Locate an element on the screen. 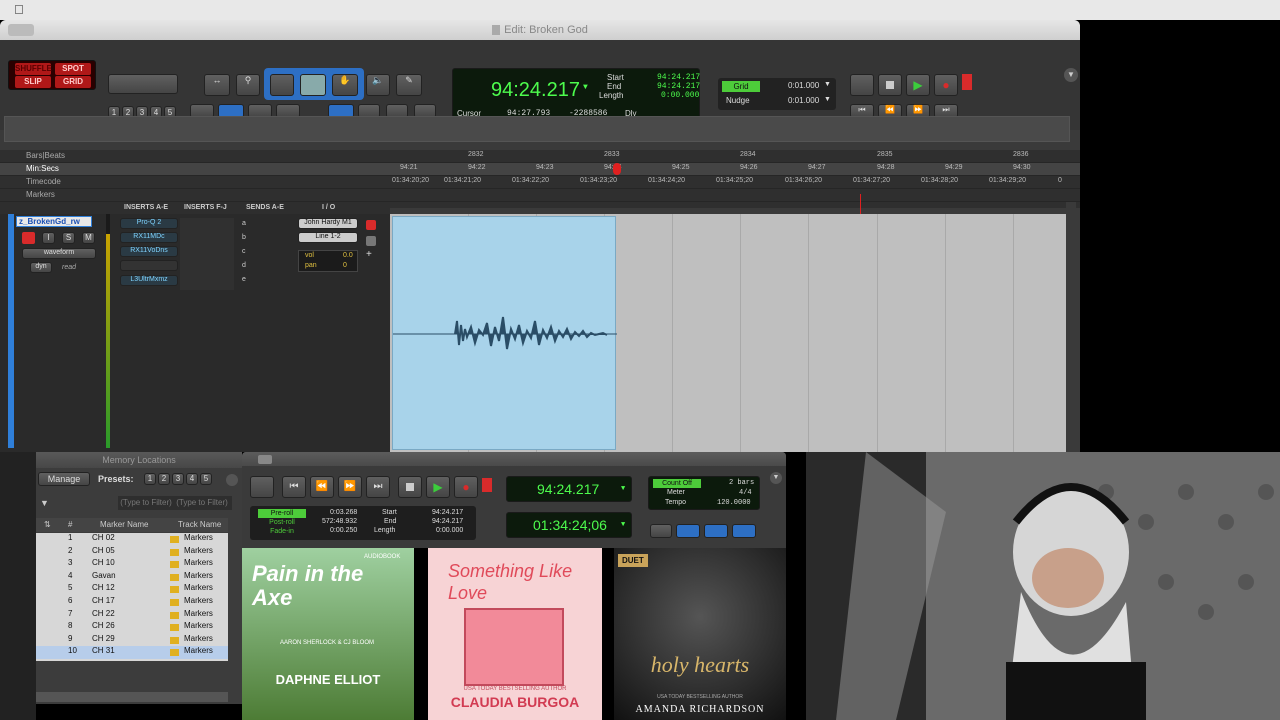  track-name-field: z_BrokenGd_rw is located at coordinates (54, 221).